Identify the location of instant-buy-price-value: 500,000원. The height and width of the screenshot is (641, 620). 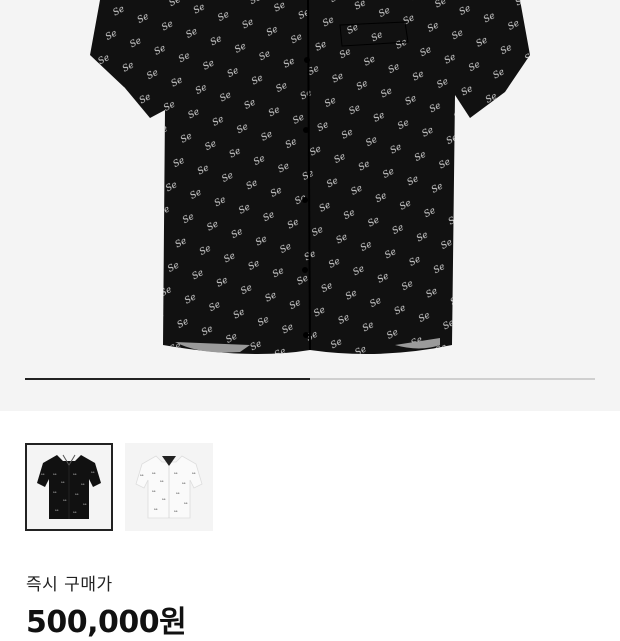
(106, 622).